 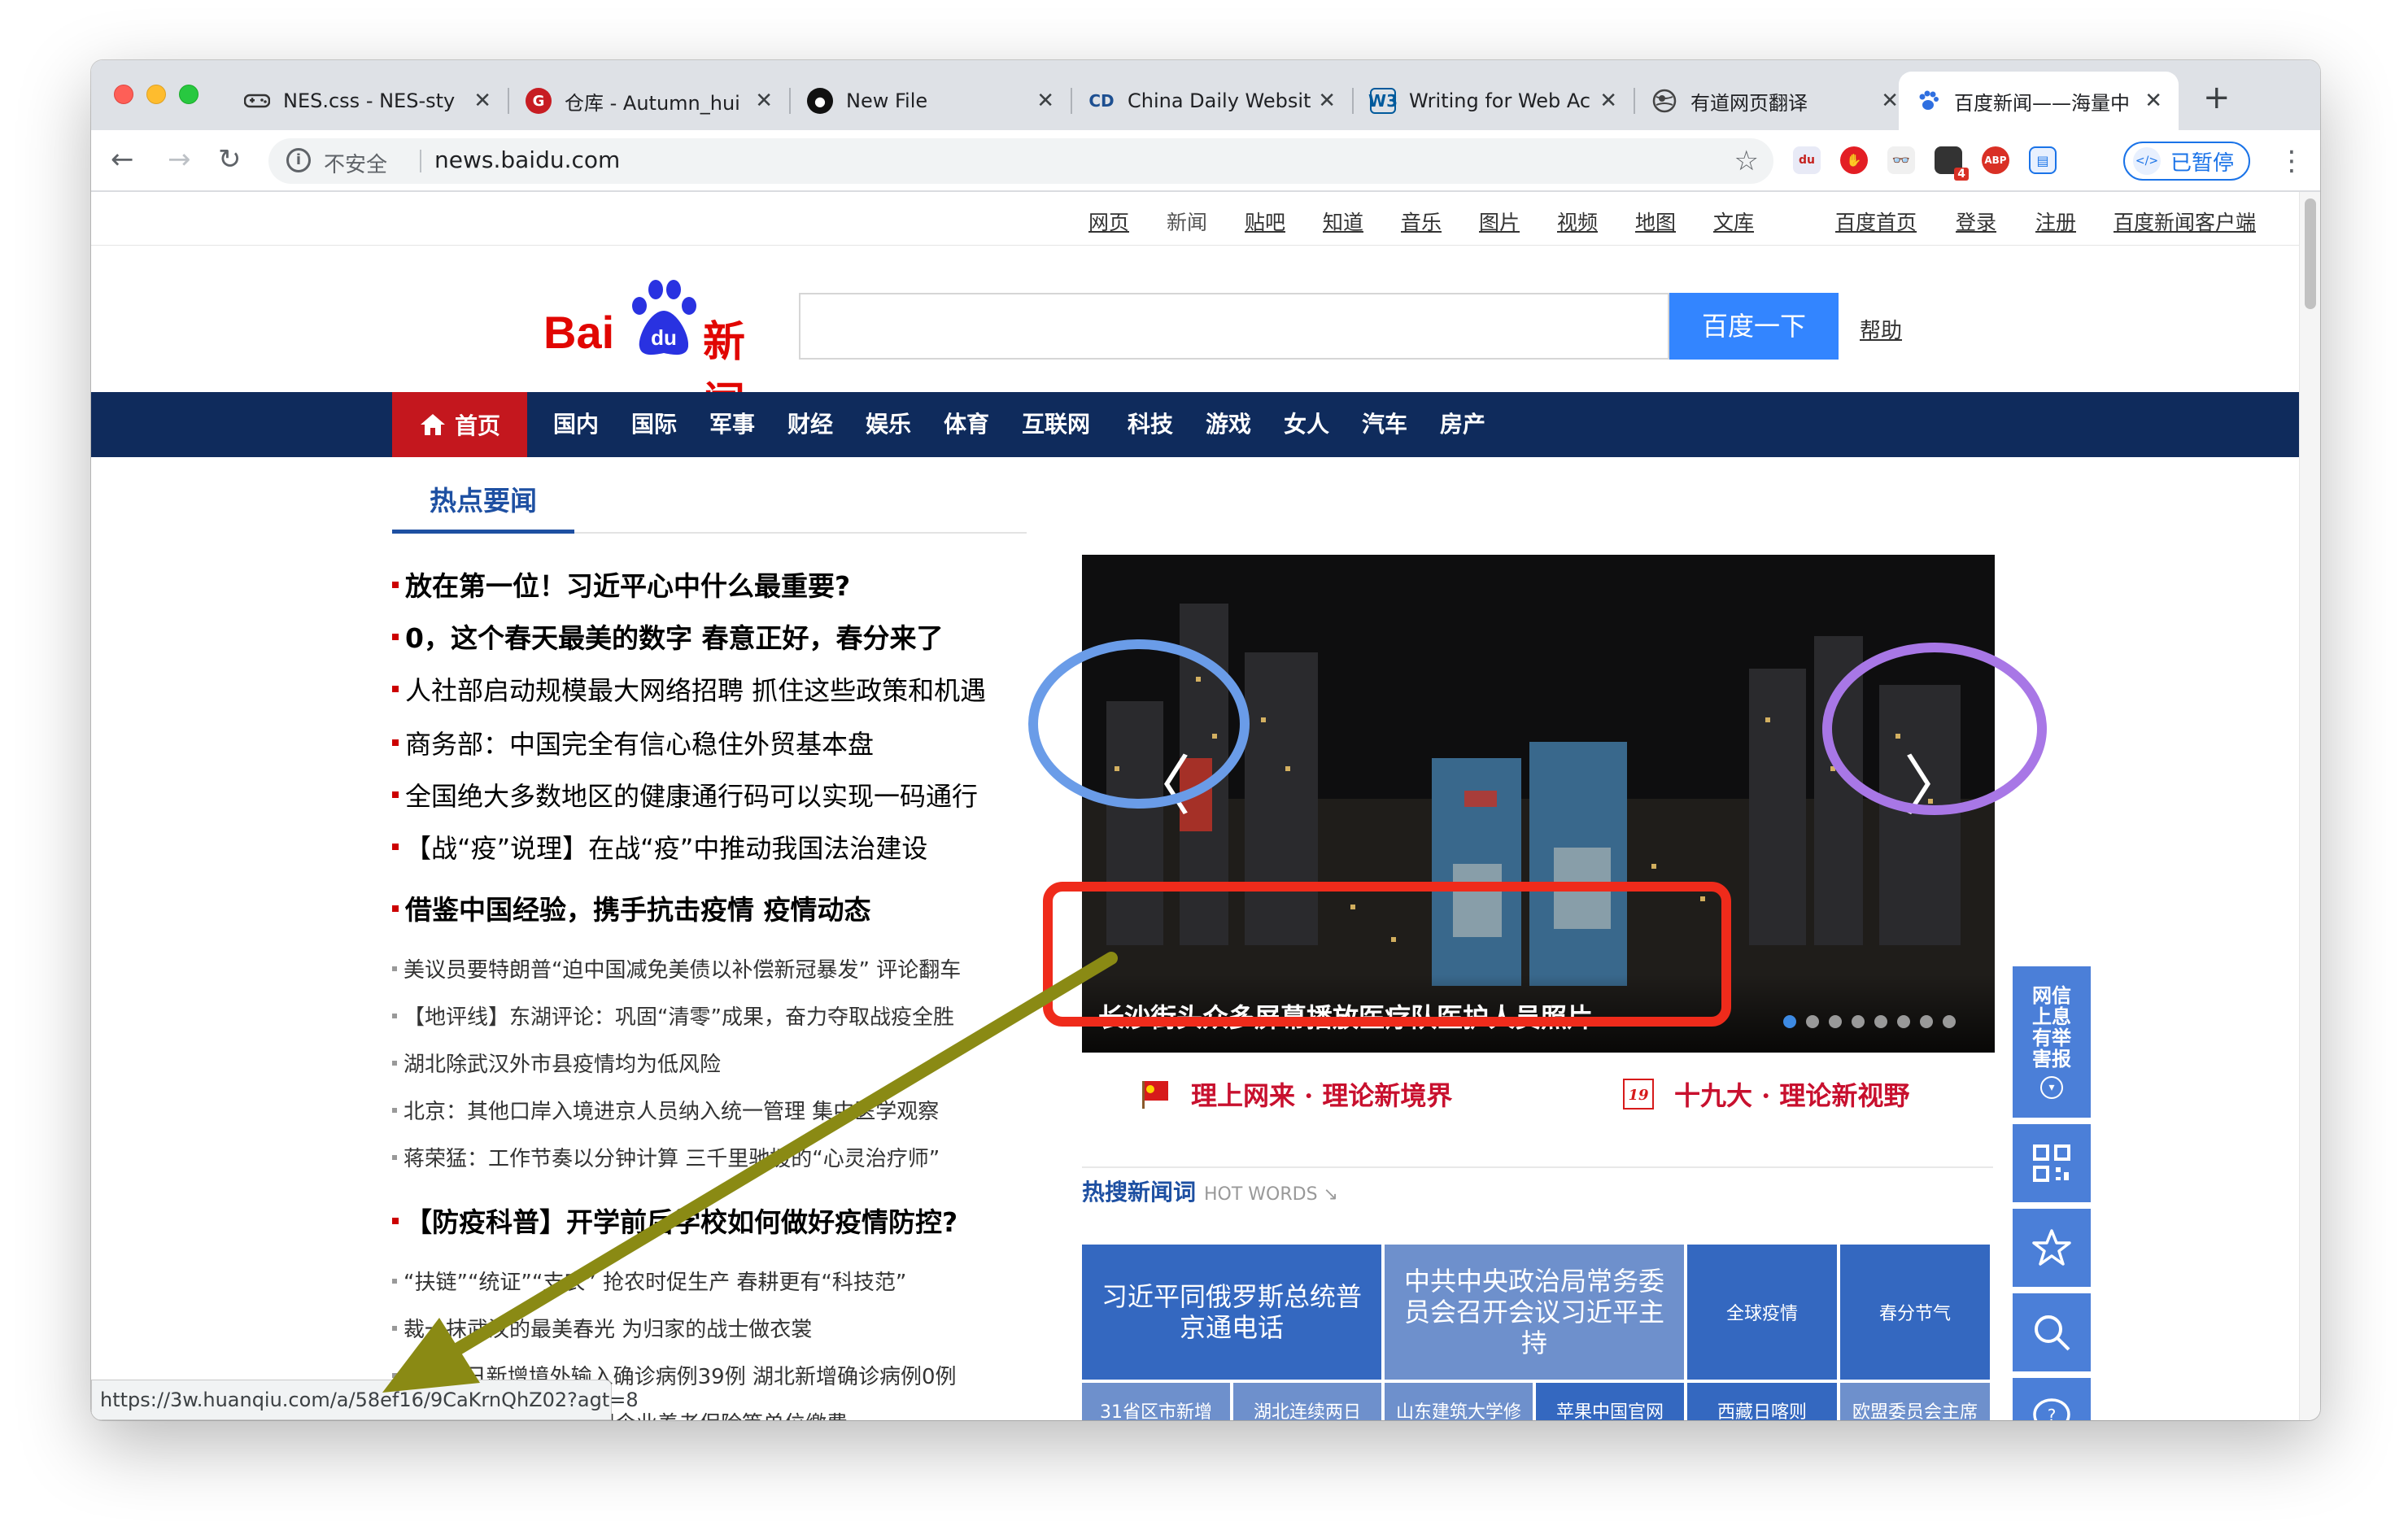 I want to click on top-link-music: 音乐, so click(x=1422, y=221).